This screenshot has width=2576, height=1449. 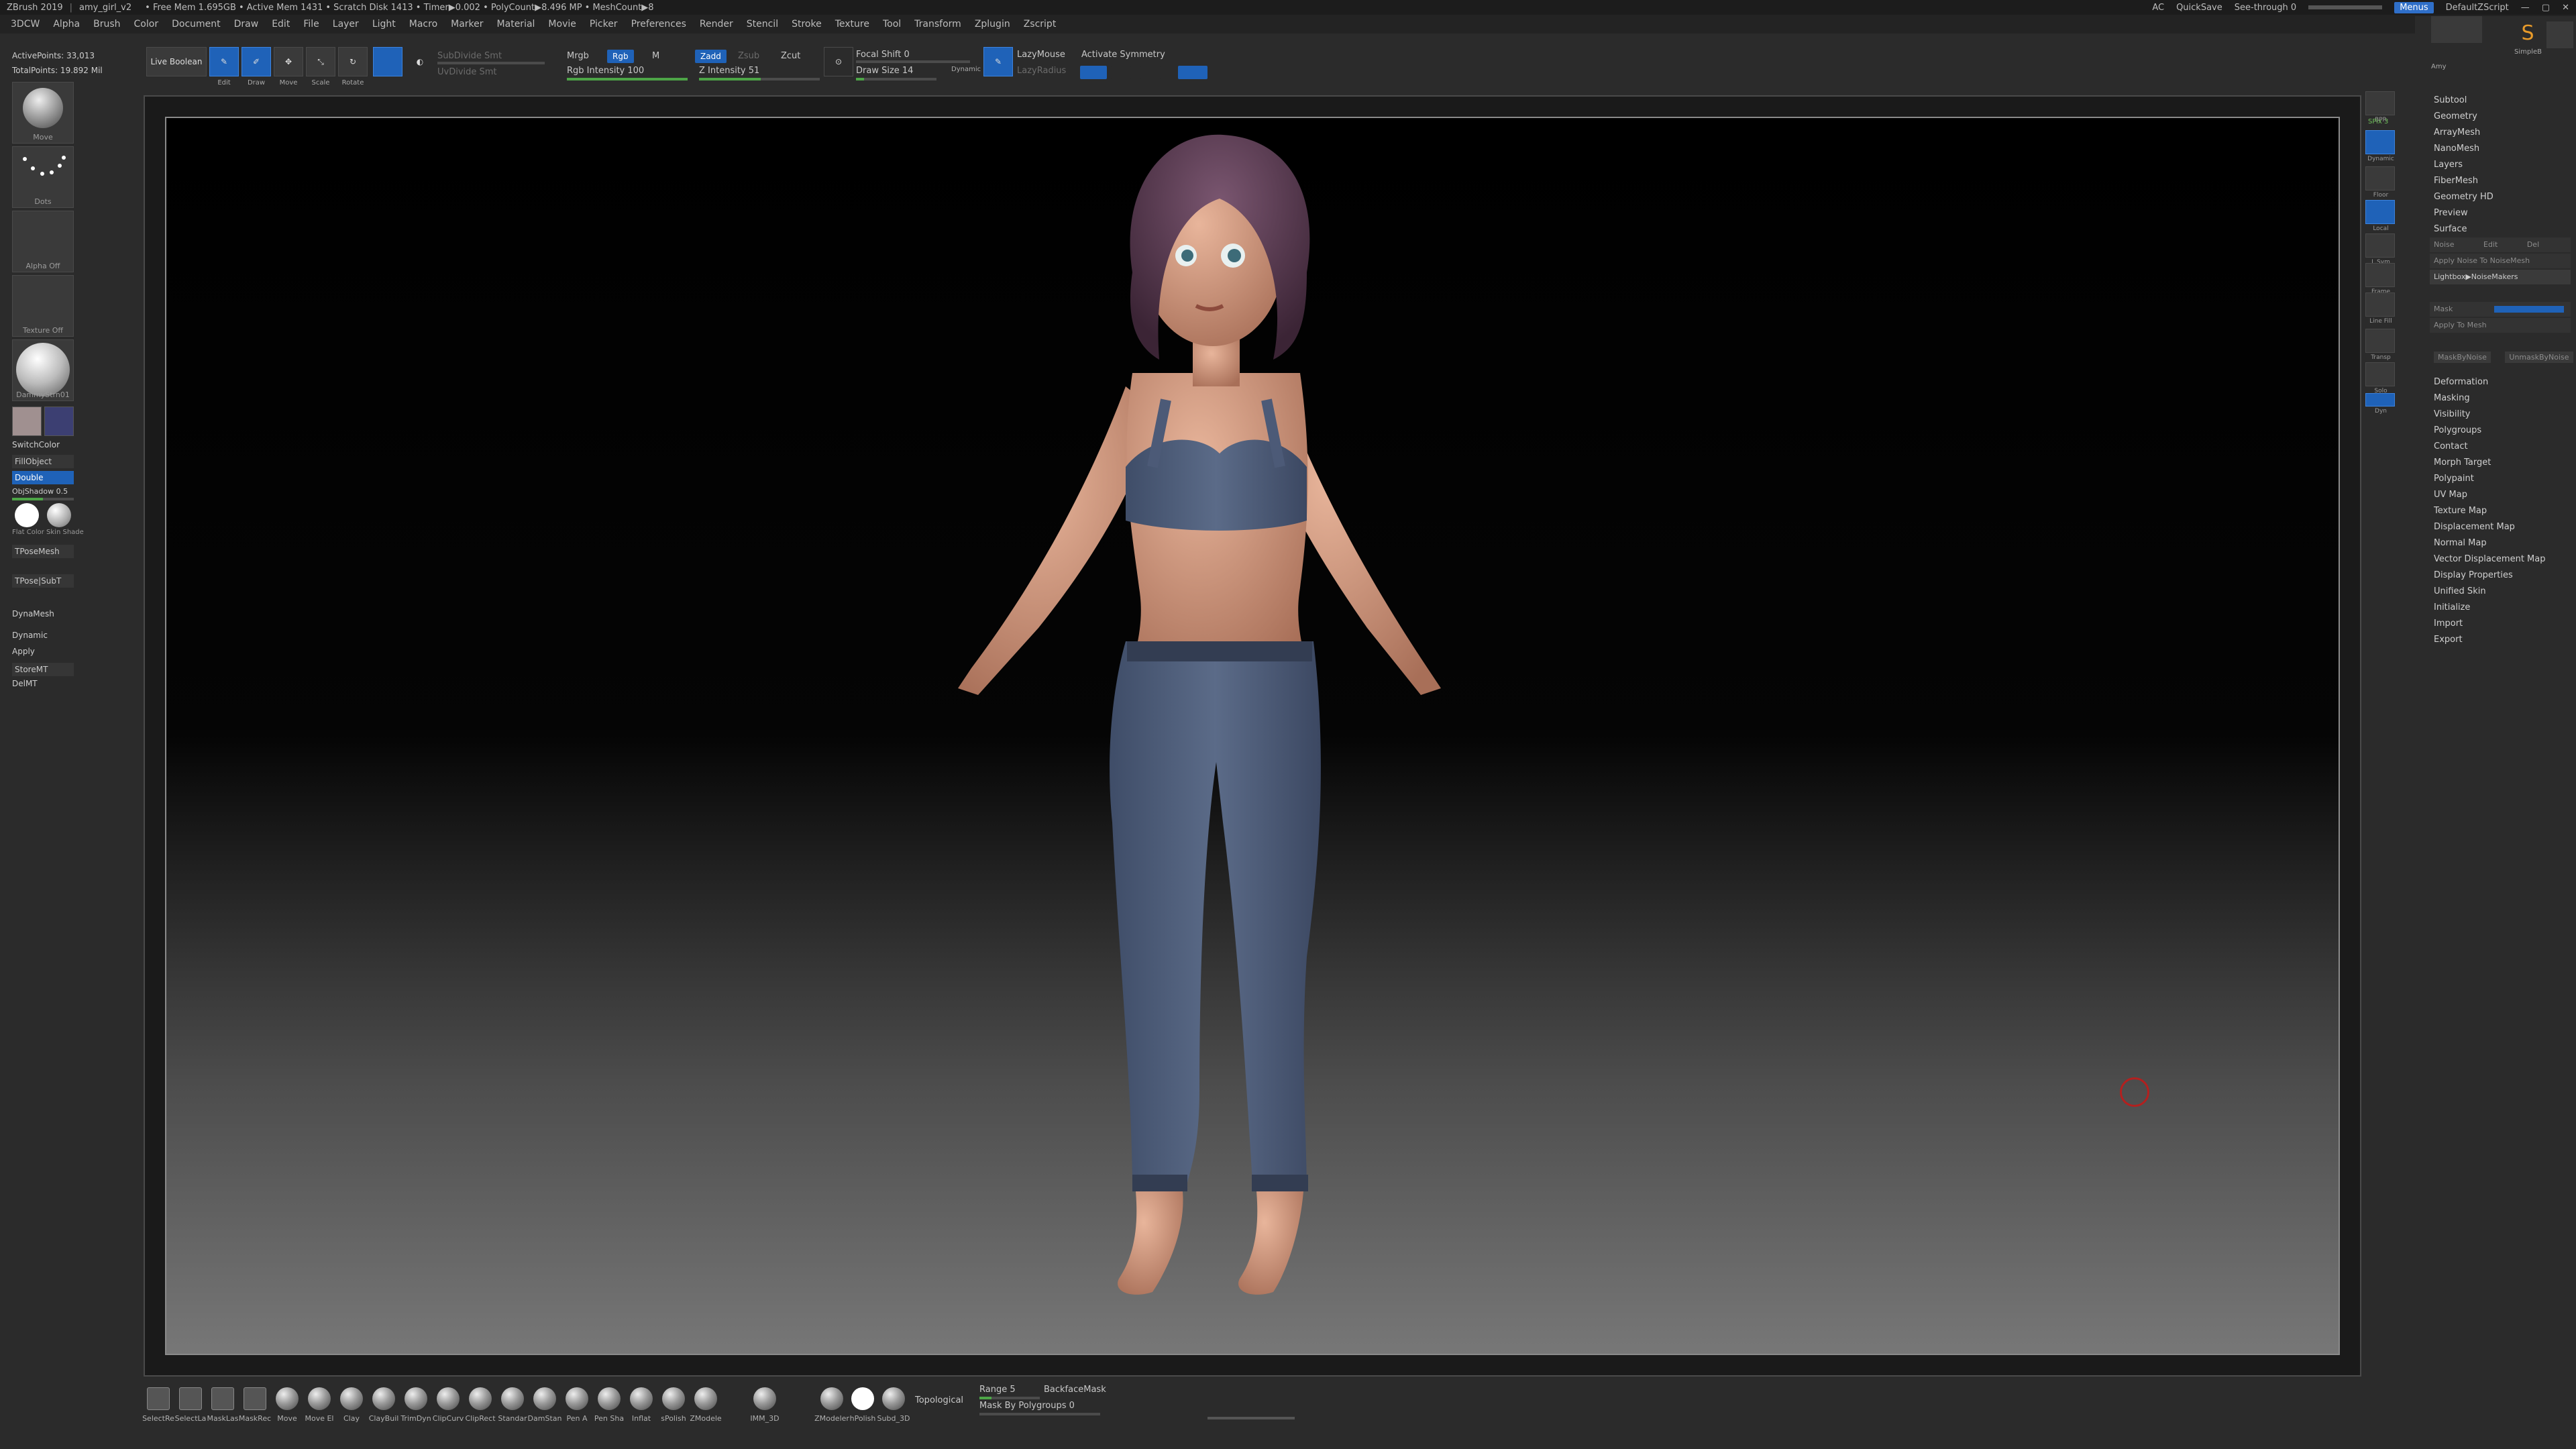 What do you see at coordinates (2539, 357) in the screenshot?
I see `unmask-by-noise-button: UnmaskByNoise` at bounding box center [2539, 357].